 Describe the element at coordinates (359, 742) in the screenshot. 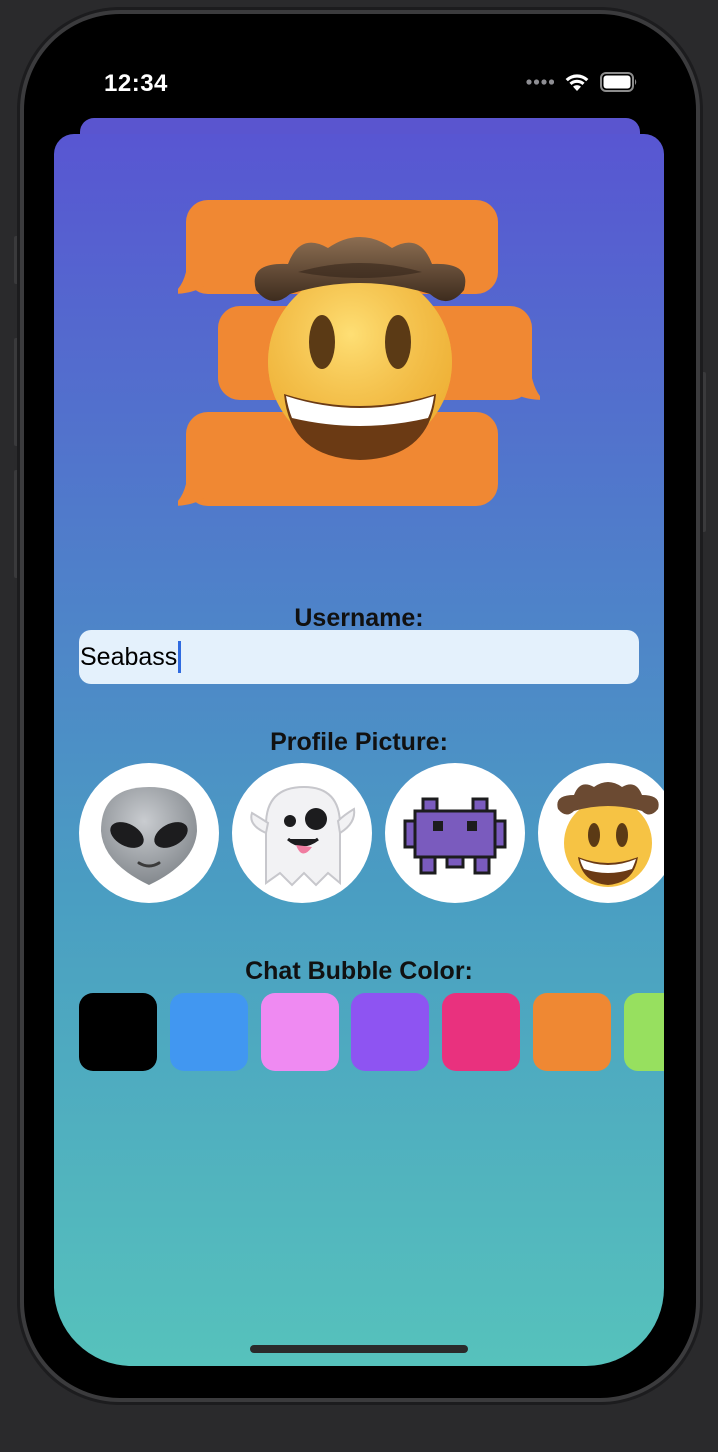

I see `profile-picture-label: Profile Picture:` at that location.